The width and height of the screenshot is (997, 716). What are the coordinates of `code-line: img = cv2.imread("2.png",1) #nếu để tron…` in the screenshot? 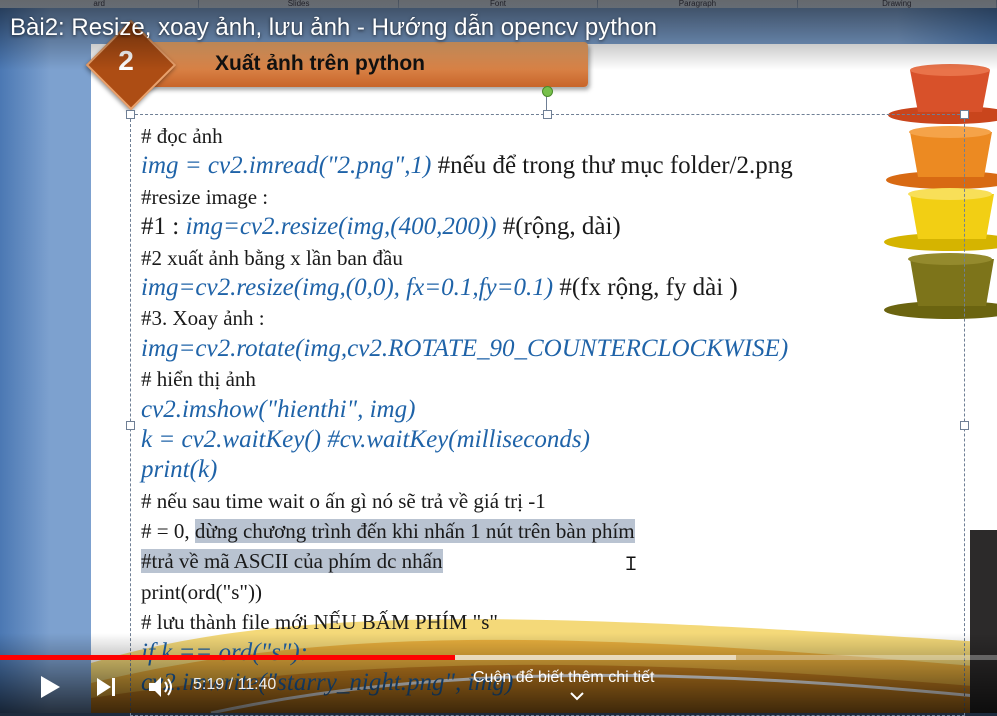 It's located at (551, 166).